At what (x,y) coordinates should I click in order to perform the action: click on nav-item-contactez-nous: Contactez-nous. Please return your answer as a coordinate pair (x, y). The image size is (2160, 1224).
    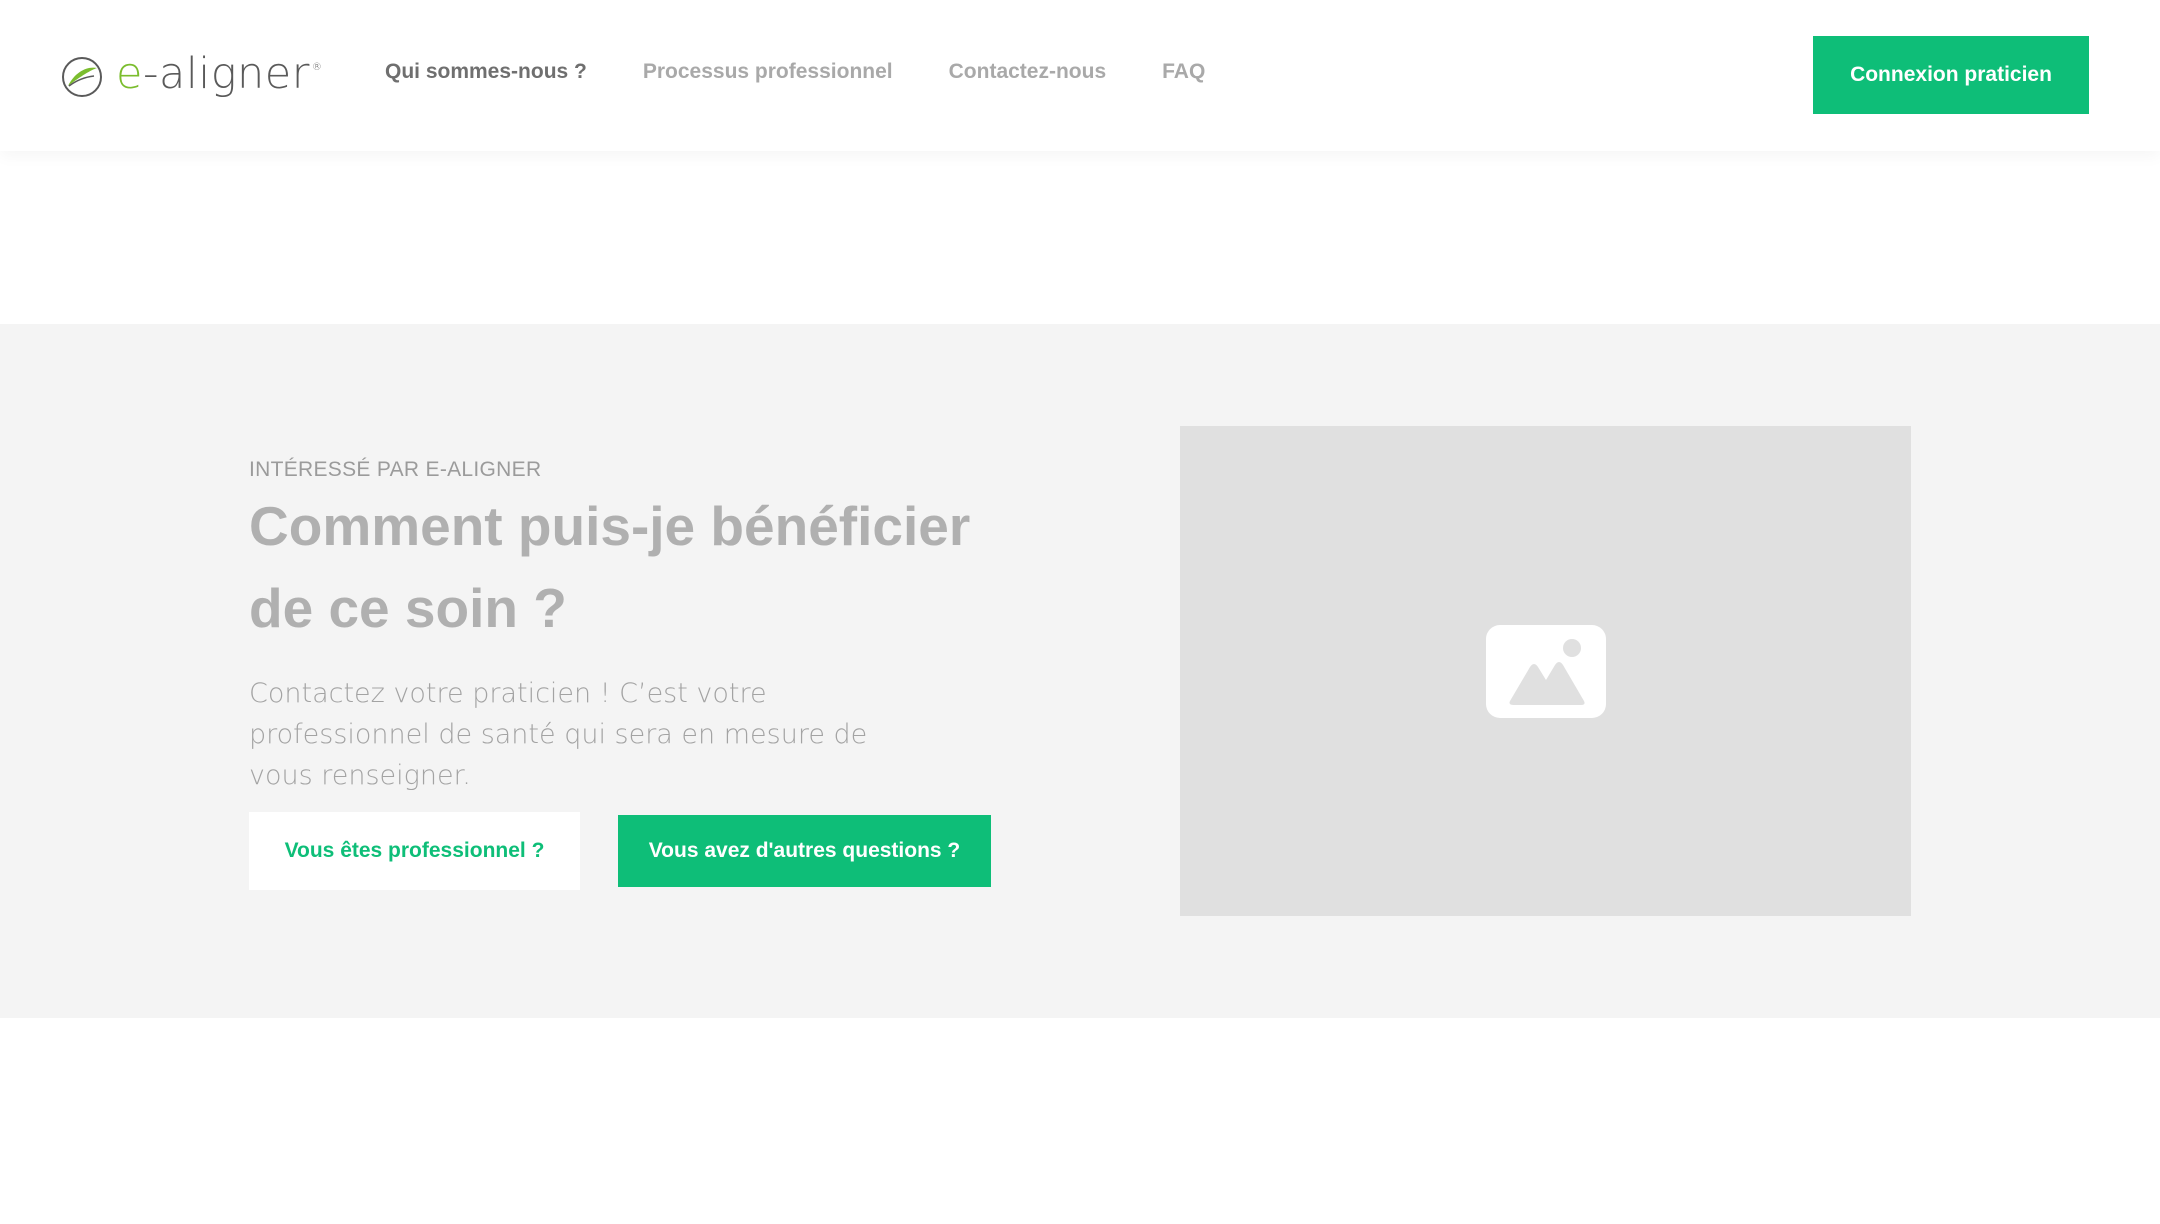
    Looking at the image, I should click on (1028, 72).